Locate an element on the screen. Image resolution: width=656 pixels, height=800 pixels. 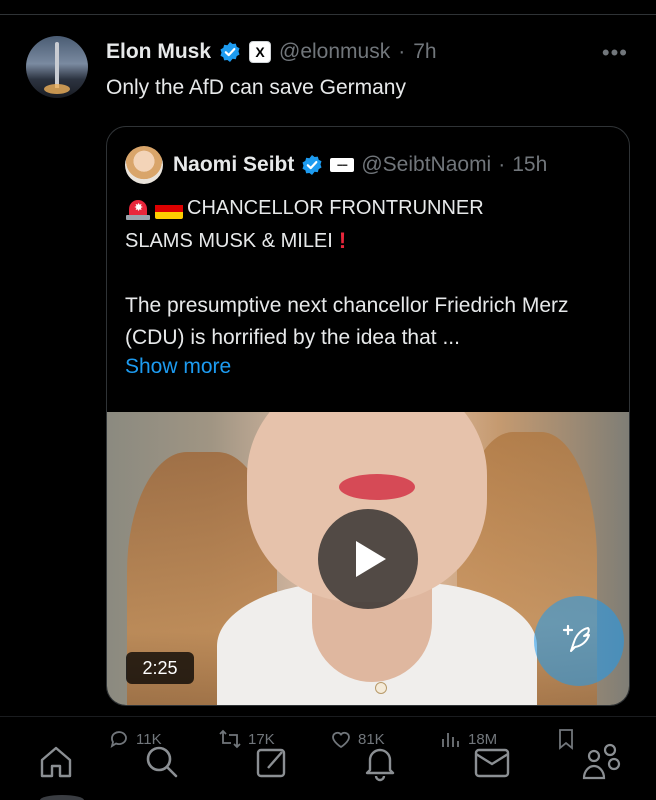
quoted-tweet-header: Naomi Seibt ▬▬ @SeibtNaomi · 15h is located at coordinates (360, 165).